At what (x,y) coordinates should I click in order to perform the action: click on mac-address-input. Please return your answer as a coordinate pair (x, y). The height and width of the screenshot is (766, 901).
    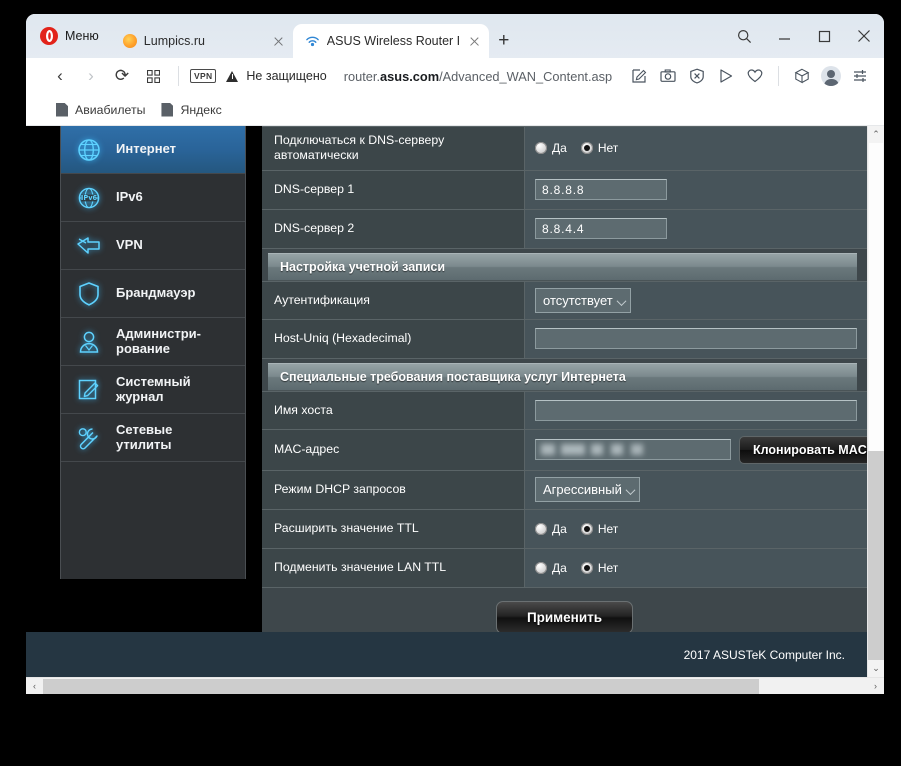
    Looking at the image, I should click on (633, 450).